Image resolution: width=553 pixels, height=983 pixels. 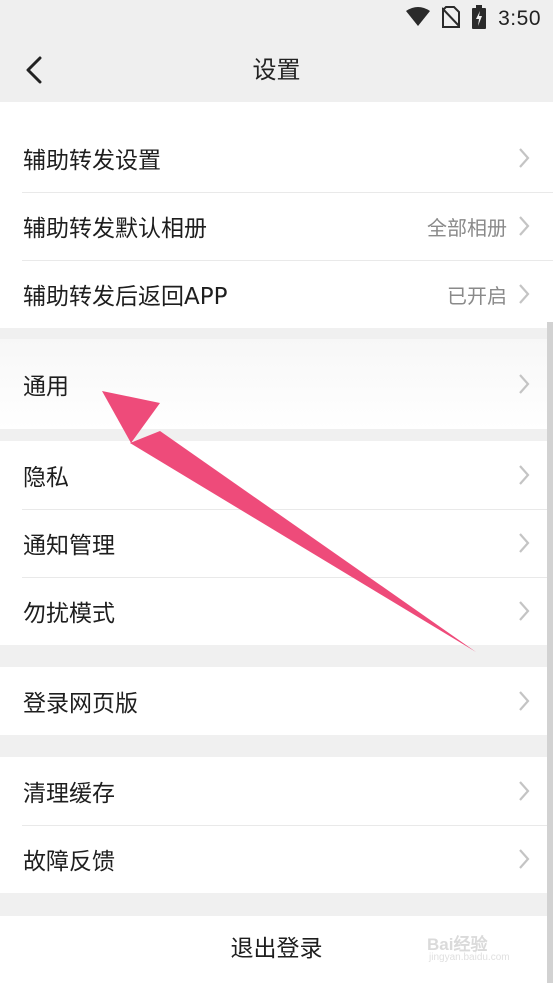 What do you see at coordinates (69, 862) in the screenshot?
I see `settings-item-label: 故障反馈` at bounding box center [69, 862].